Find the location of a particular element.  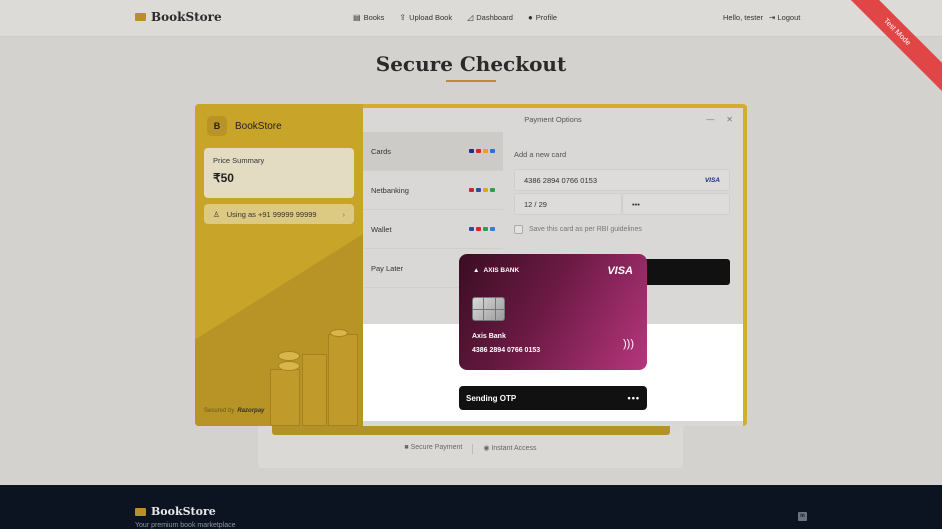

otp-status-text: Sending OTP is located at coordinates (491, 398).